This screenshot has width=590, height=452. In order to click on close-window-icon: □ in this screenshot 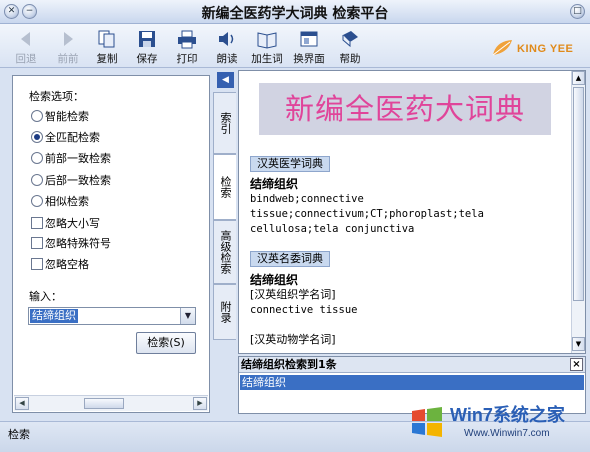, I will do `click(577, 11)`.